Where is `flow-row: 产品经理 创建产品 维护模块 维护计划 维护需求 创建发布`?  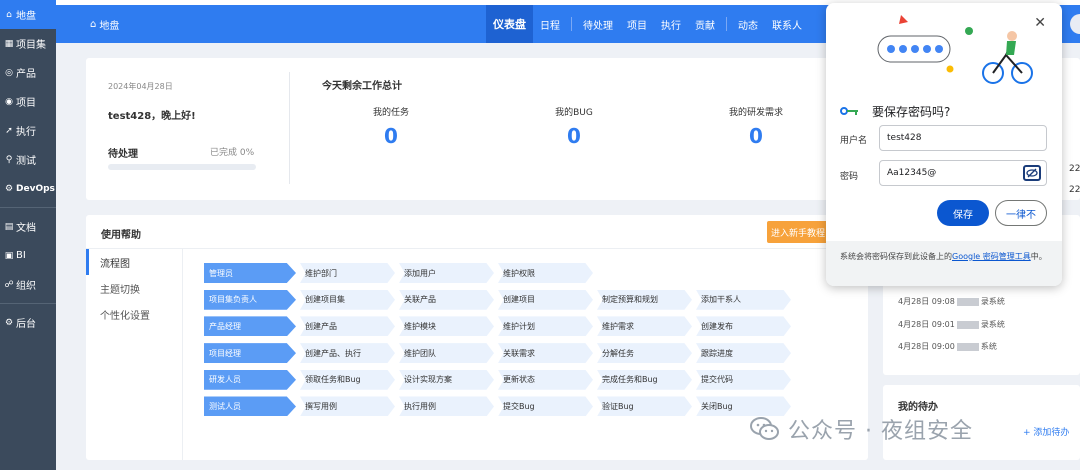
flow-row: 产品经理 创建产品 维护模块 维护计划 维护需求 创建发布 is located at coordinates (499, 326).